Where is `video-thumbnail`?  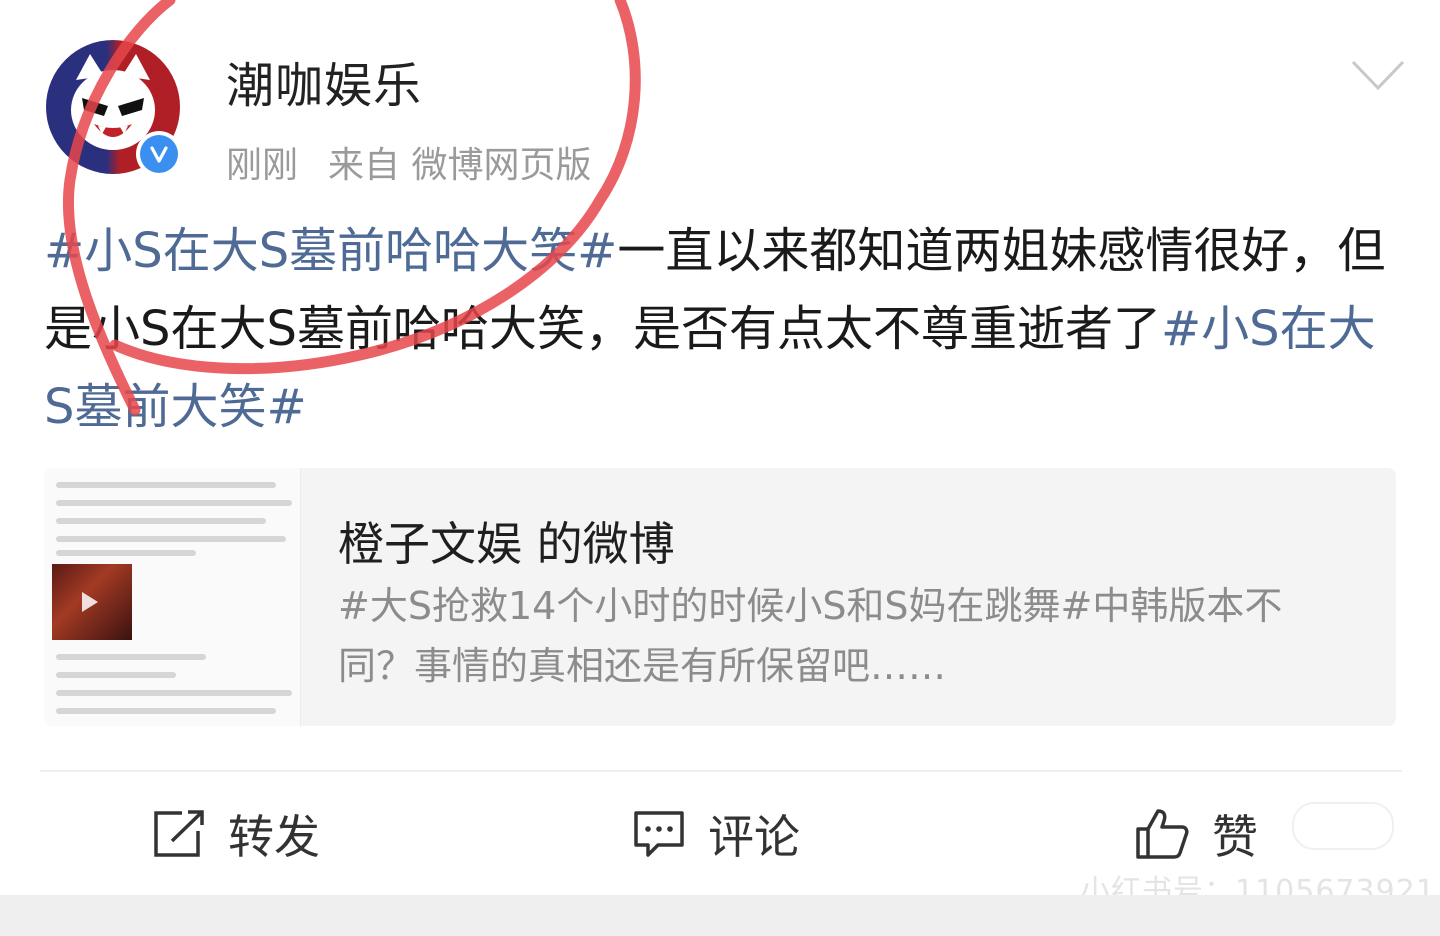 video-thumbnail is located at coordinates (92, 602).